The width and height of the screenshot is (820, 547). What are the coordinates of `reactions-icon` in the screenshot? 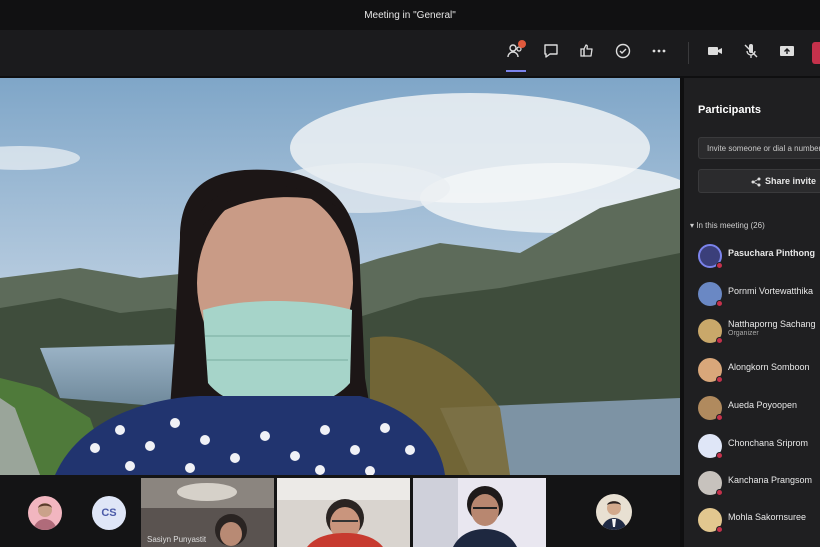 It's located at (587, 53).